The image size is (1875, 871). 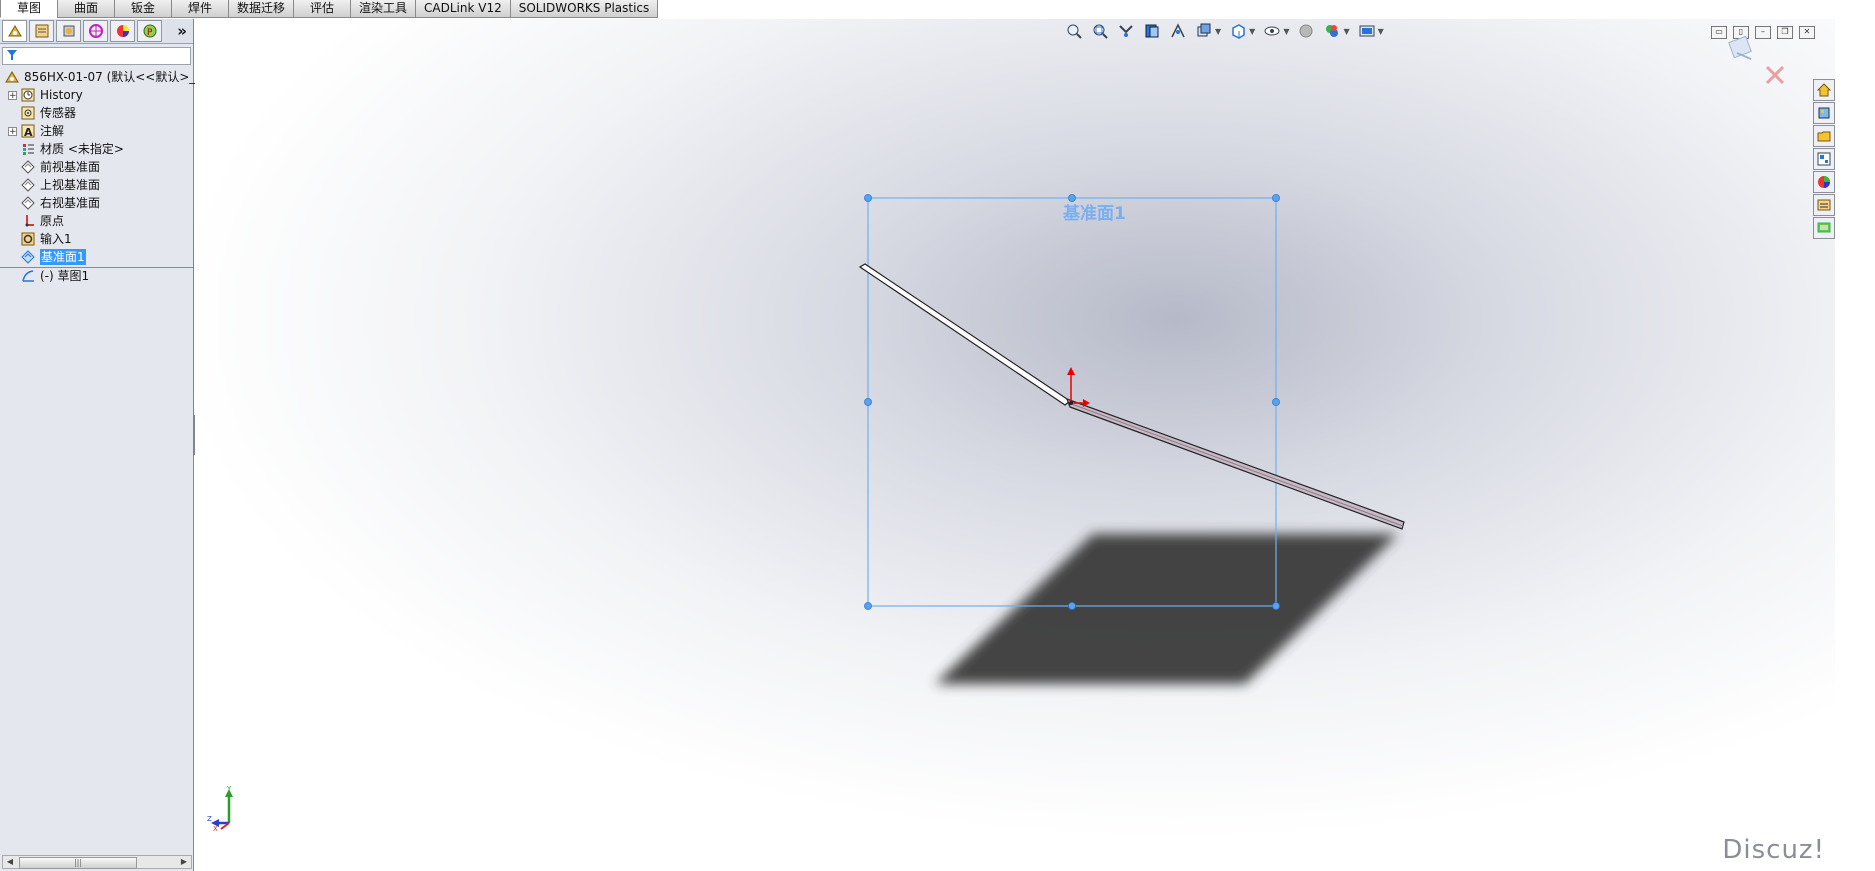 I want to click on dimxpert-icon, so click(x=95, y=31).